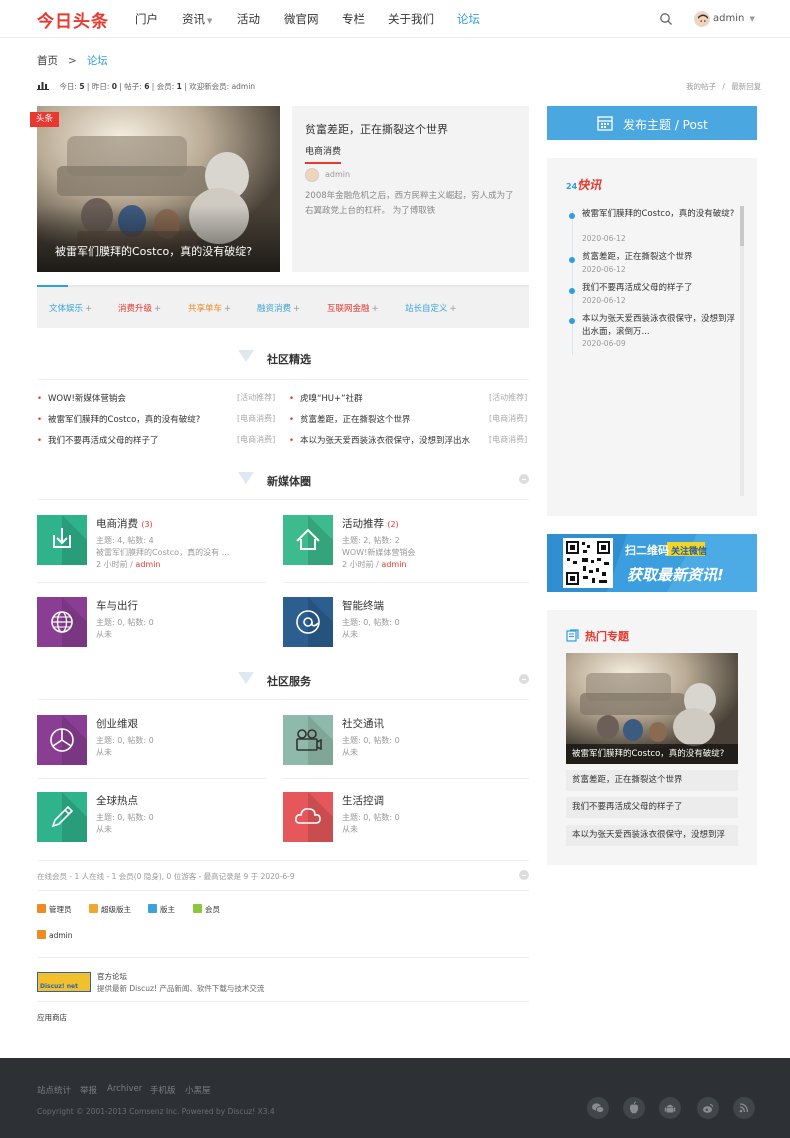 The height and width of the screenshot is (1138, 790). Describe the element at coordinates (54, 1090) in the screenshot. I see `footer-link-stats: 站点统计` at that location.